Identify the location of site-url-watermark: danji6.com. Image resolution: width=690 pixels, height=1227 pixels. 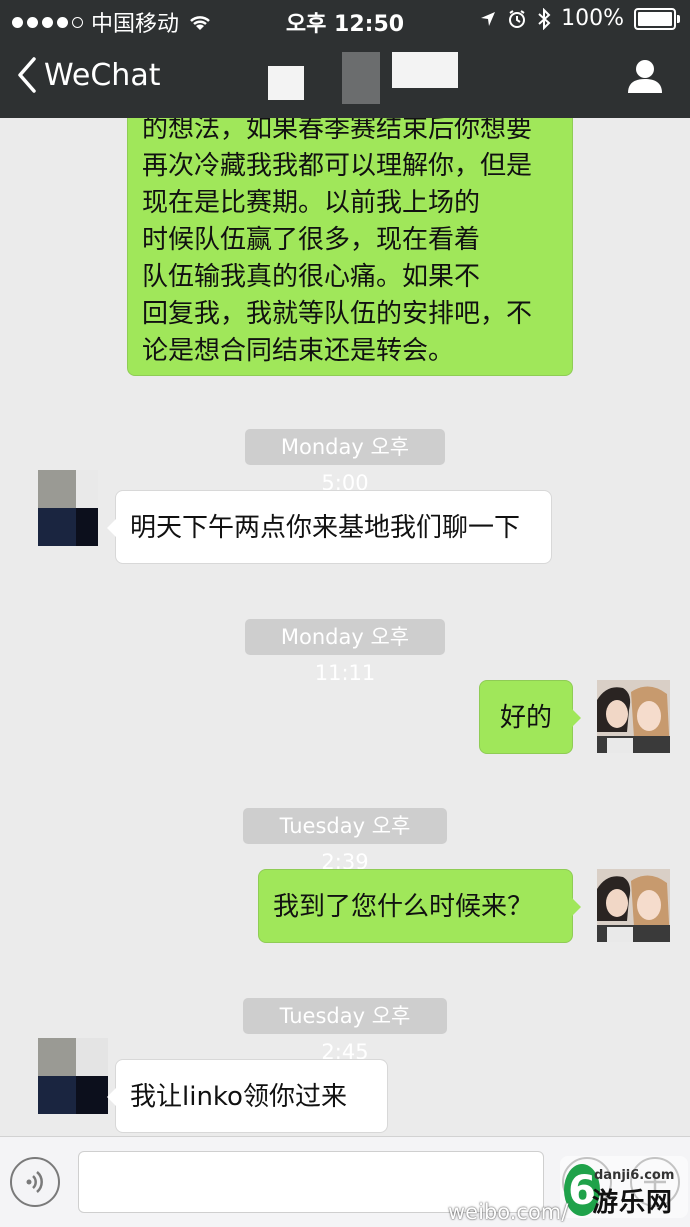
(634, 1175).